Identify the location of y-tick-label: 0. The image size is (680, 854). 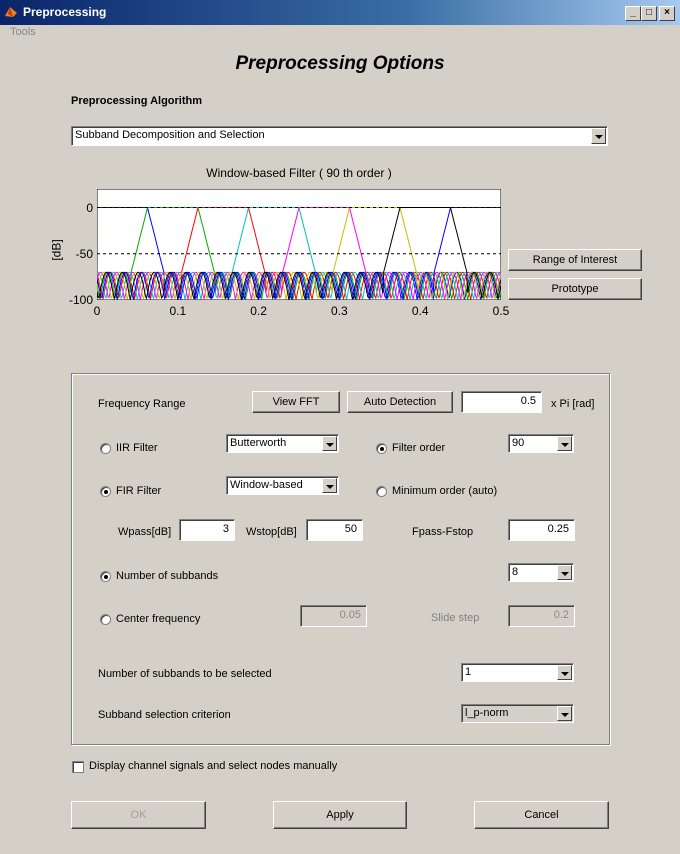
(89, 207).